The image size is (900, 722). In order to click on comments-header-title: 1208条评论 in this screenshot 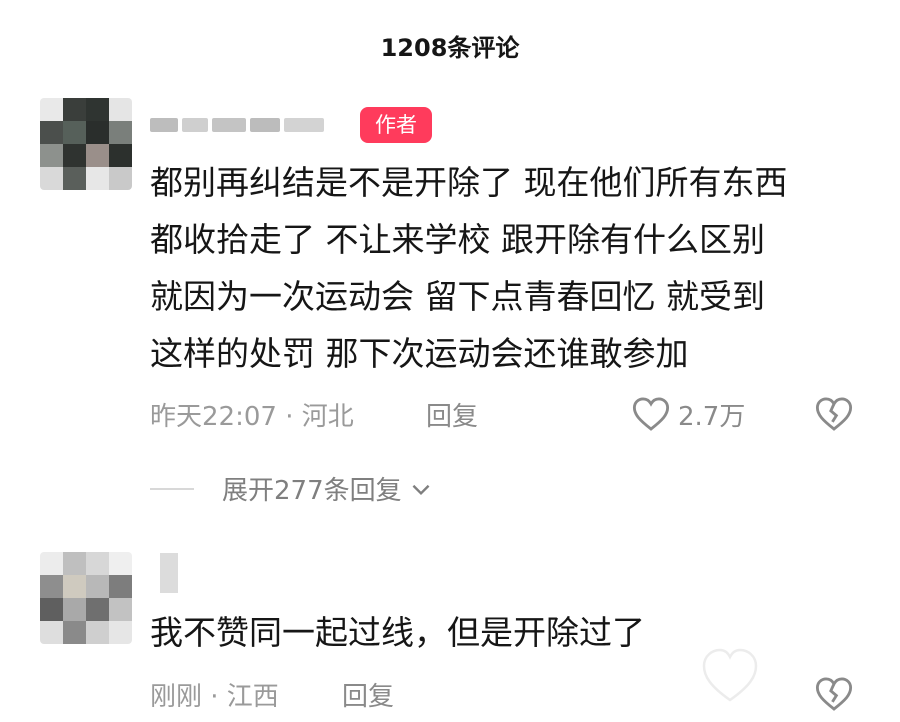, I will do `click(450, 48)`.